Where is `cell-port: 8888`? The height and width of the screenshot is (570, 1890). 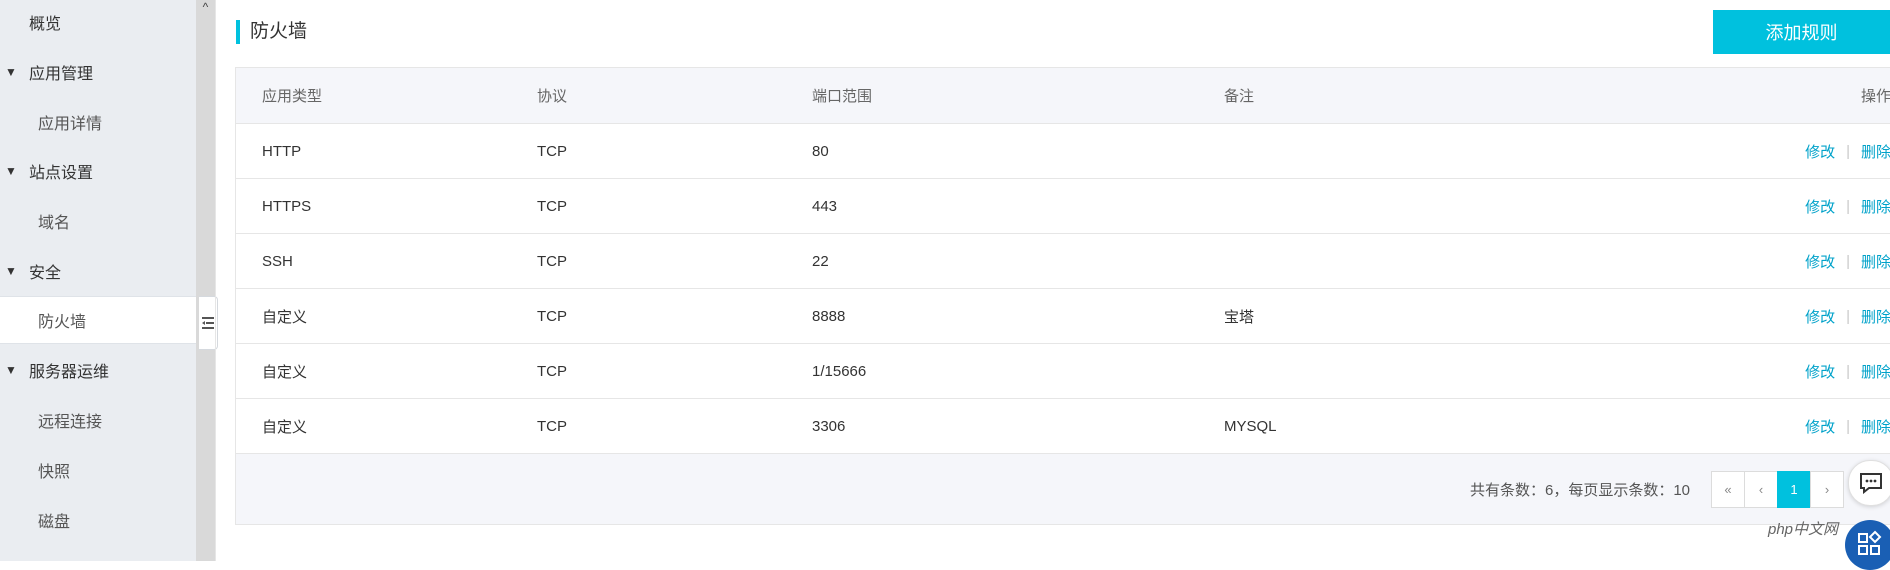
cell-port: 8888 is located at coordinates (829, 316).